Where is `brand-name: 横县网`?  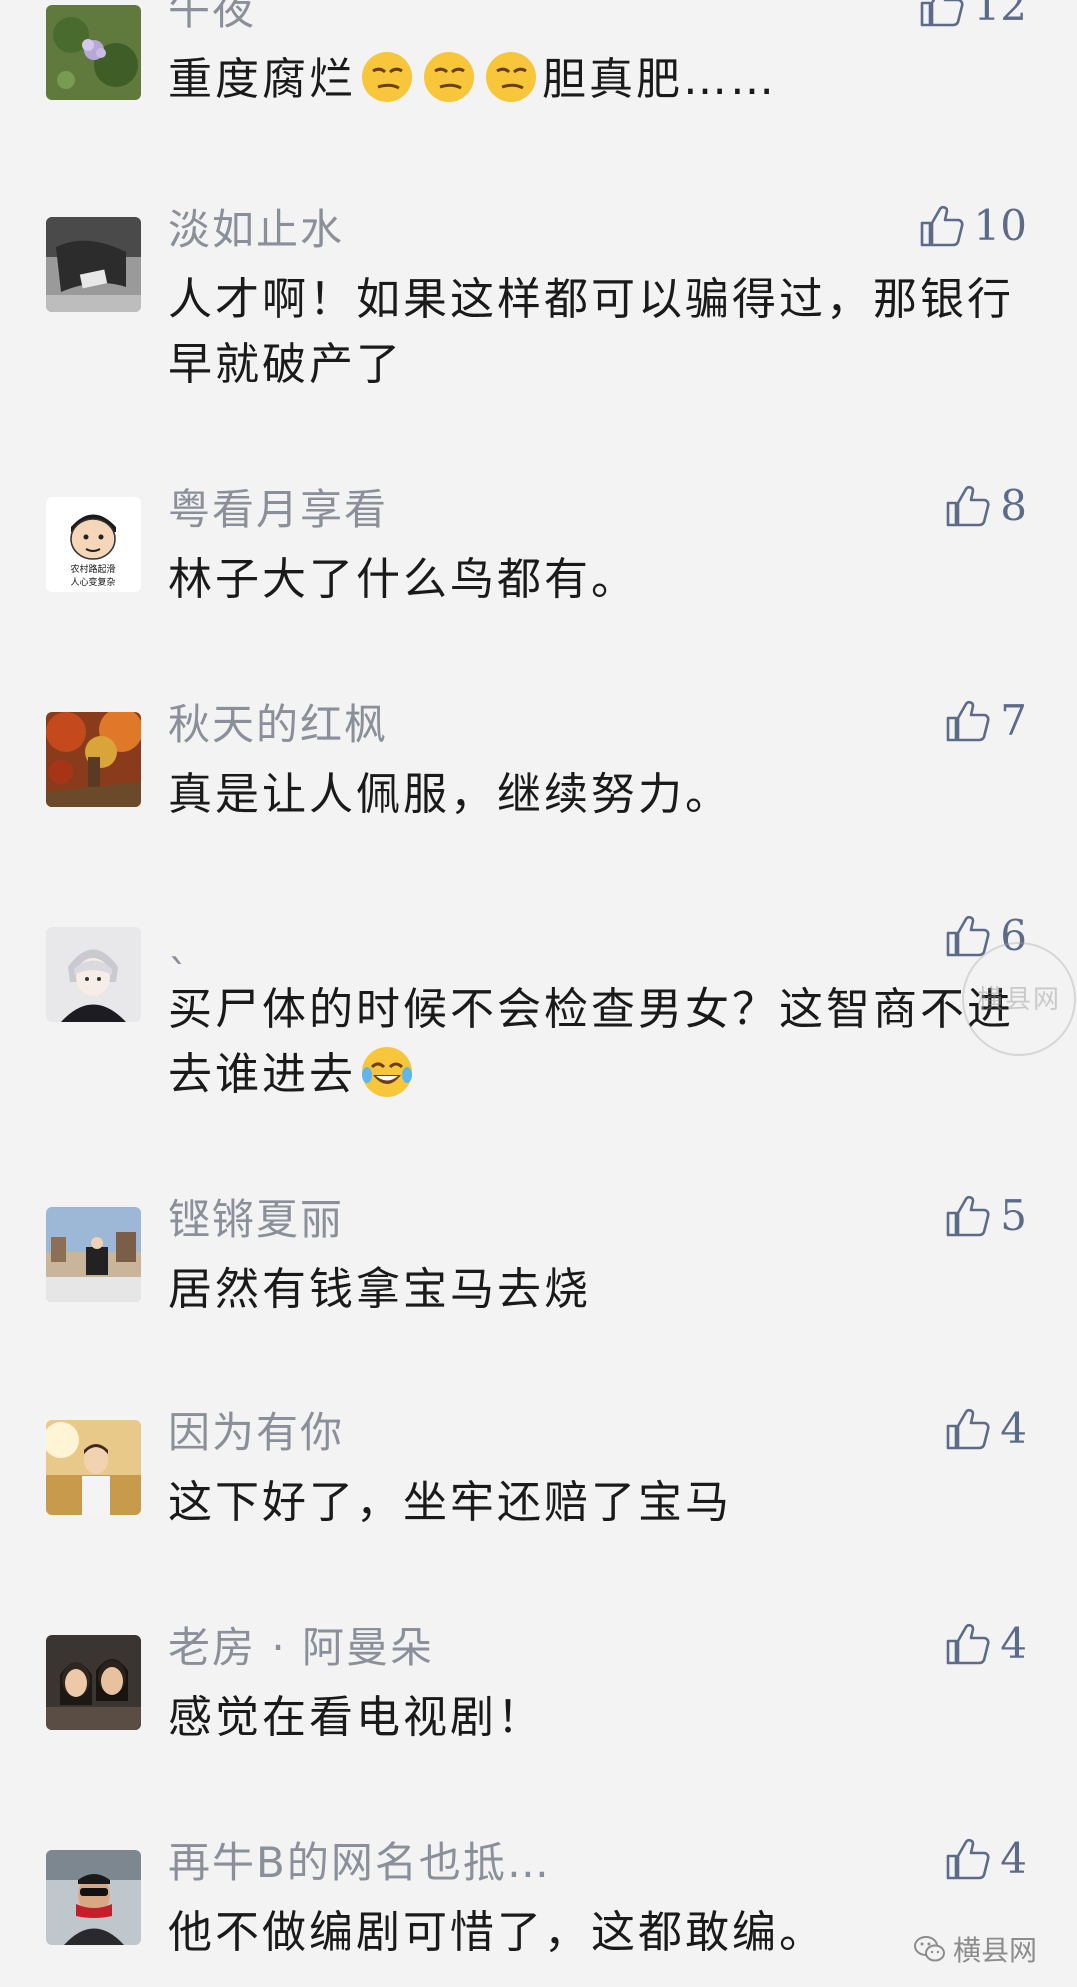 brand-name: 横县网 is located at coordinates (994, 1950).